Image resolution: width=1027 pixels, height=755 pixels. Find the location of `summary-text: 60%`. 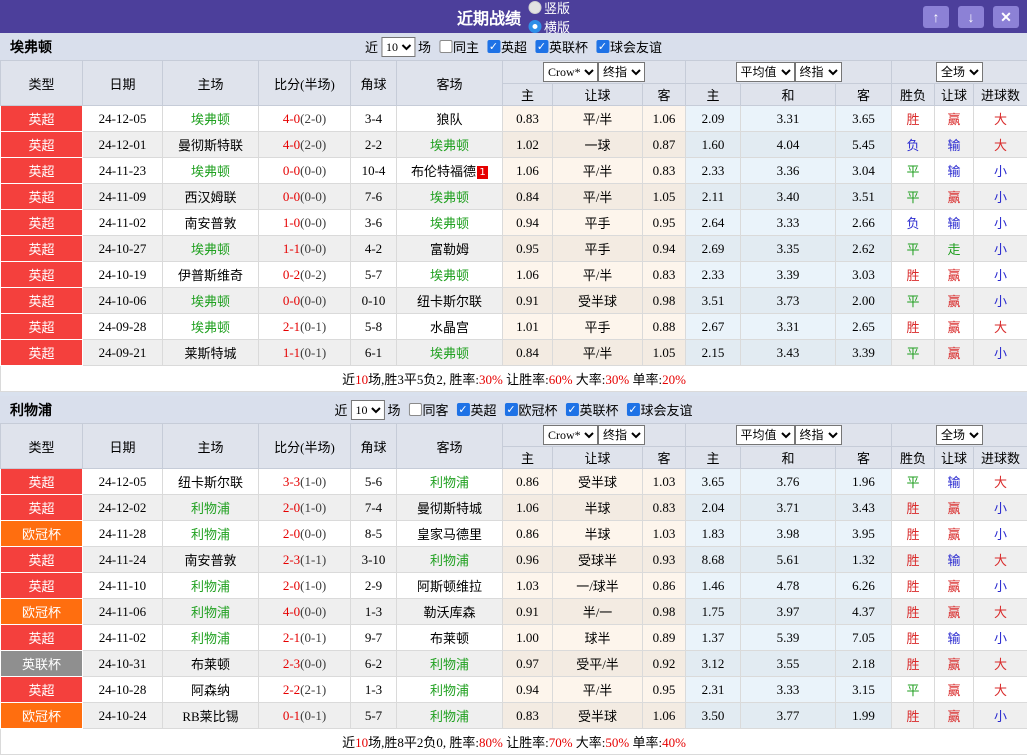

summary-text: 60% is located at coordinates (561, 379).